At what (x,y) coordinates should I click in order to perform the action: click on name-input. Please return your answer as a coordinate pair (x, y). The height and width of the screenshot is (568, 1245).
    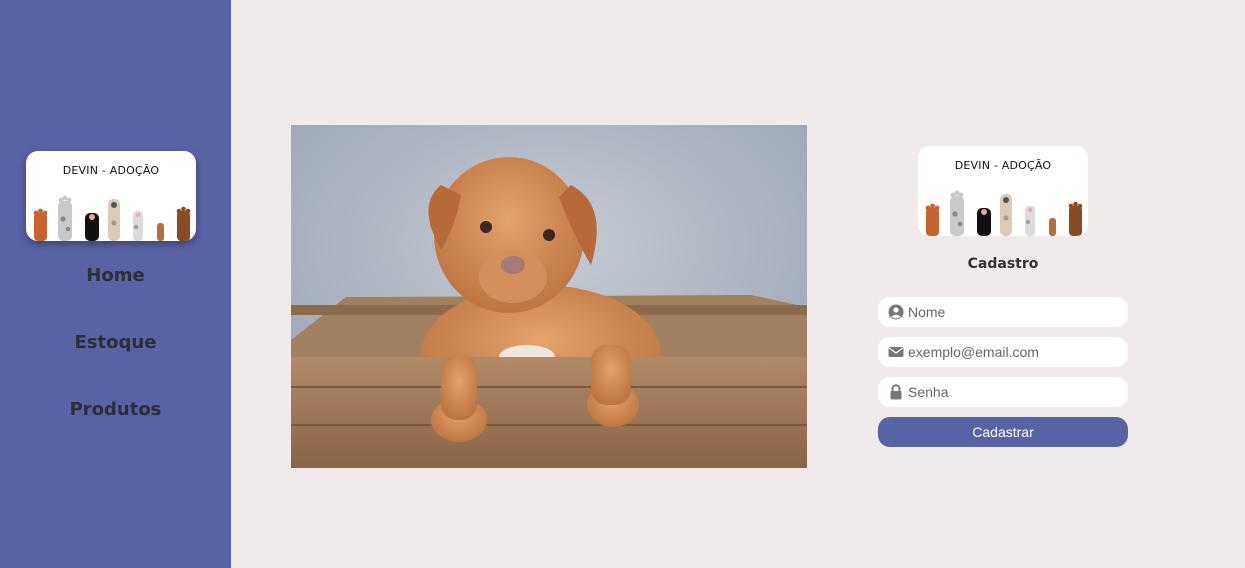
    Looking at the image, I should click on (1013, 312).